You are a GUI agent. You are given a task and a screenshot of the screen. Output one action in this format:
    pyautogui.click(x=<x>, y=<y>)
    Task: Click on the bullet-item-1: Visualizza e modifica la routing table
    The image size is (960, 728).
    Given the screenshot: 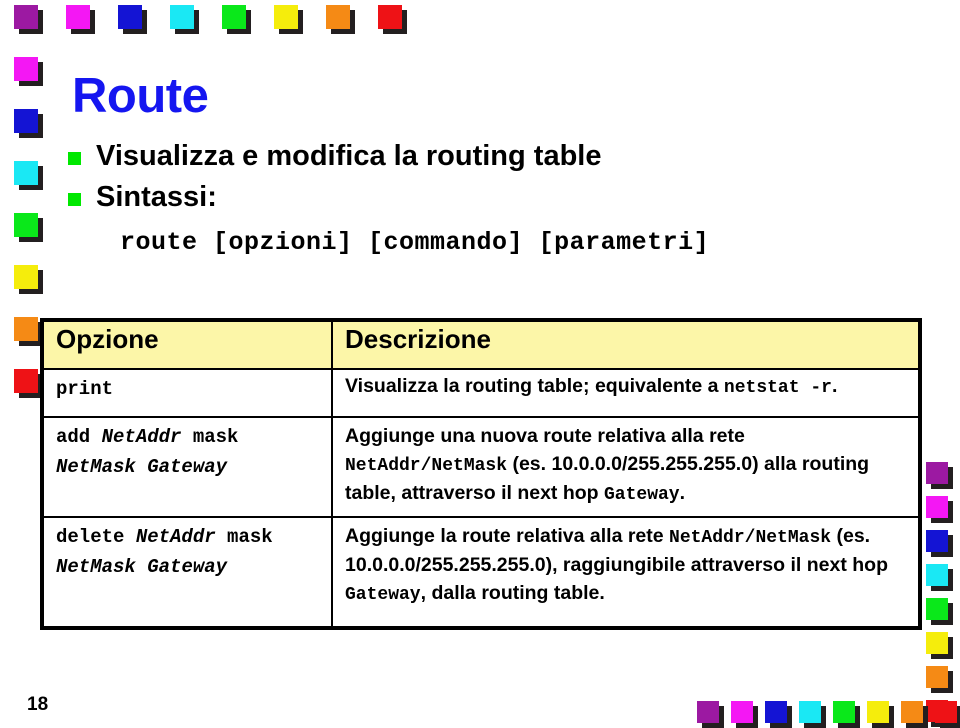 What is the action you would take?
    pyautogui.click(x=335, y=156)
    